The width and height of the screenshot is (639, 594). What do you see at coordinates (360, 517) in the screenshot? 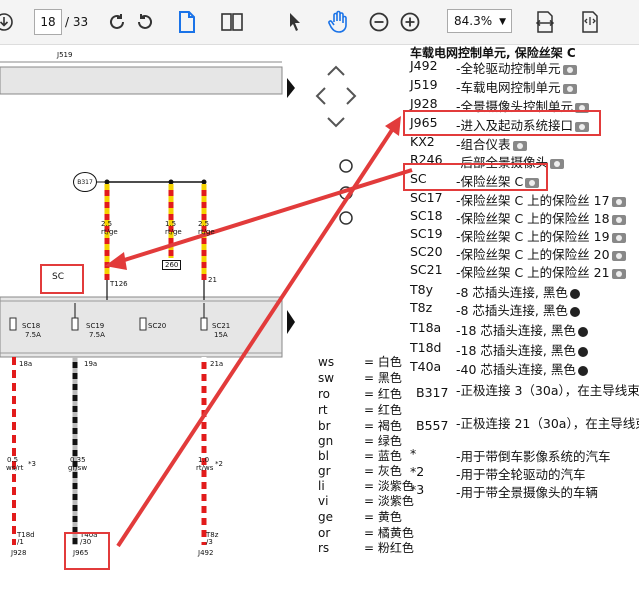
I see `legend-row: ge = 黄色` at bounding box center [360, 517].